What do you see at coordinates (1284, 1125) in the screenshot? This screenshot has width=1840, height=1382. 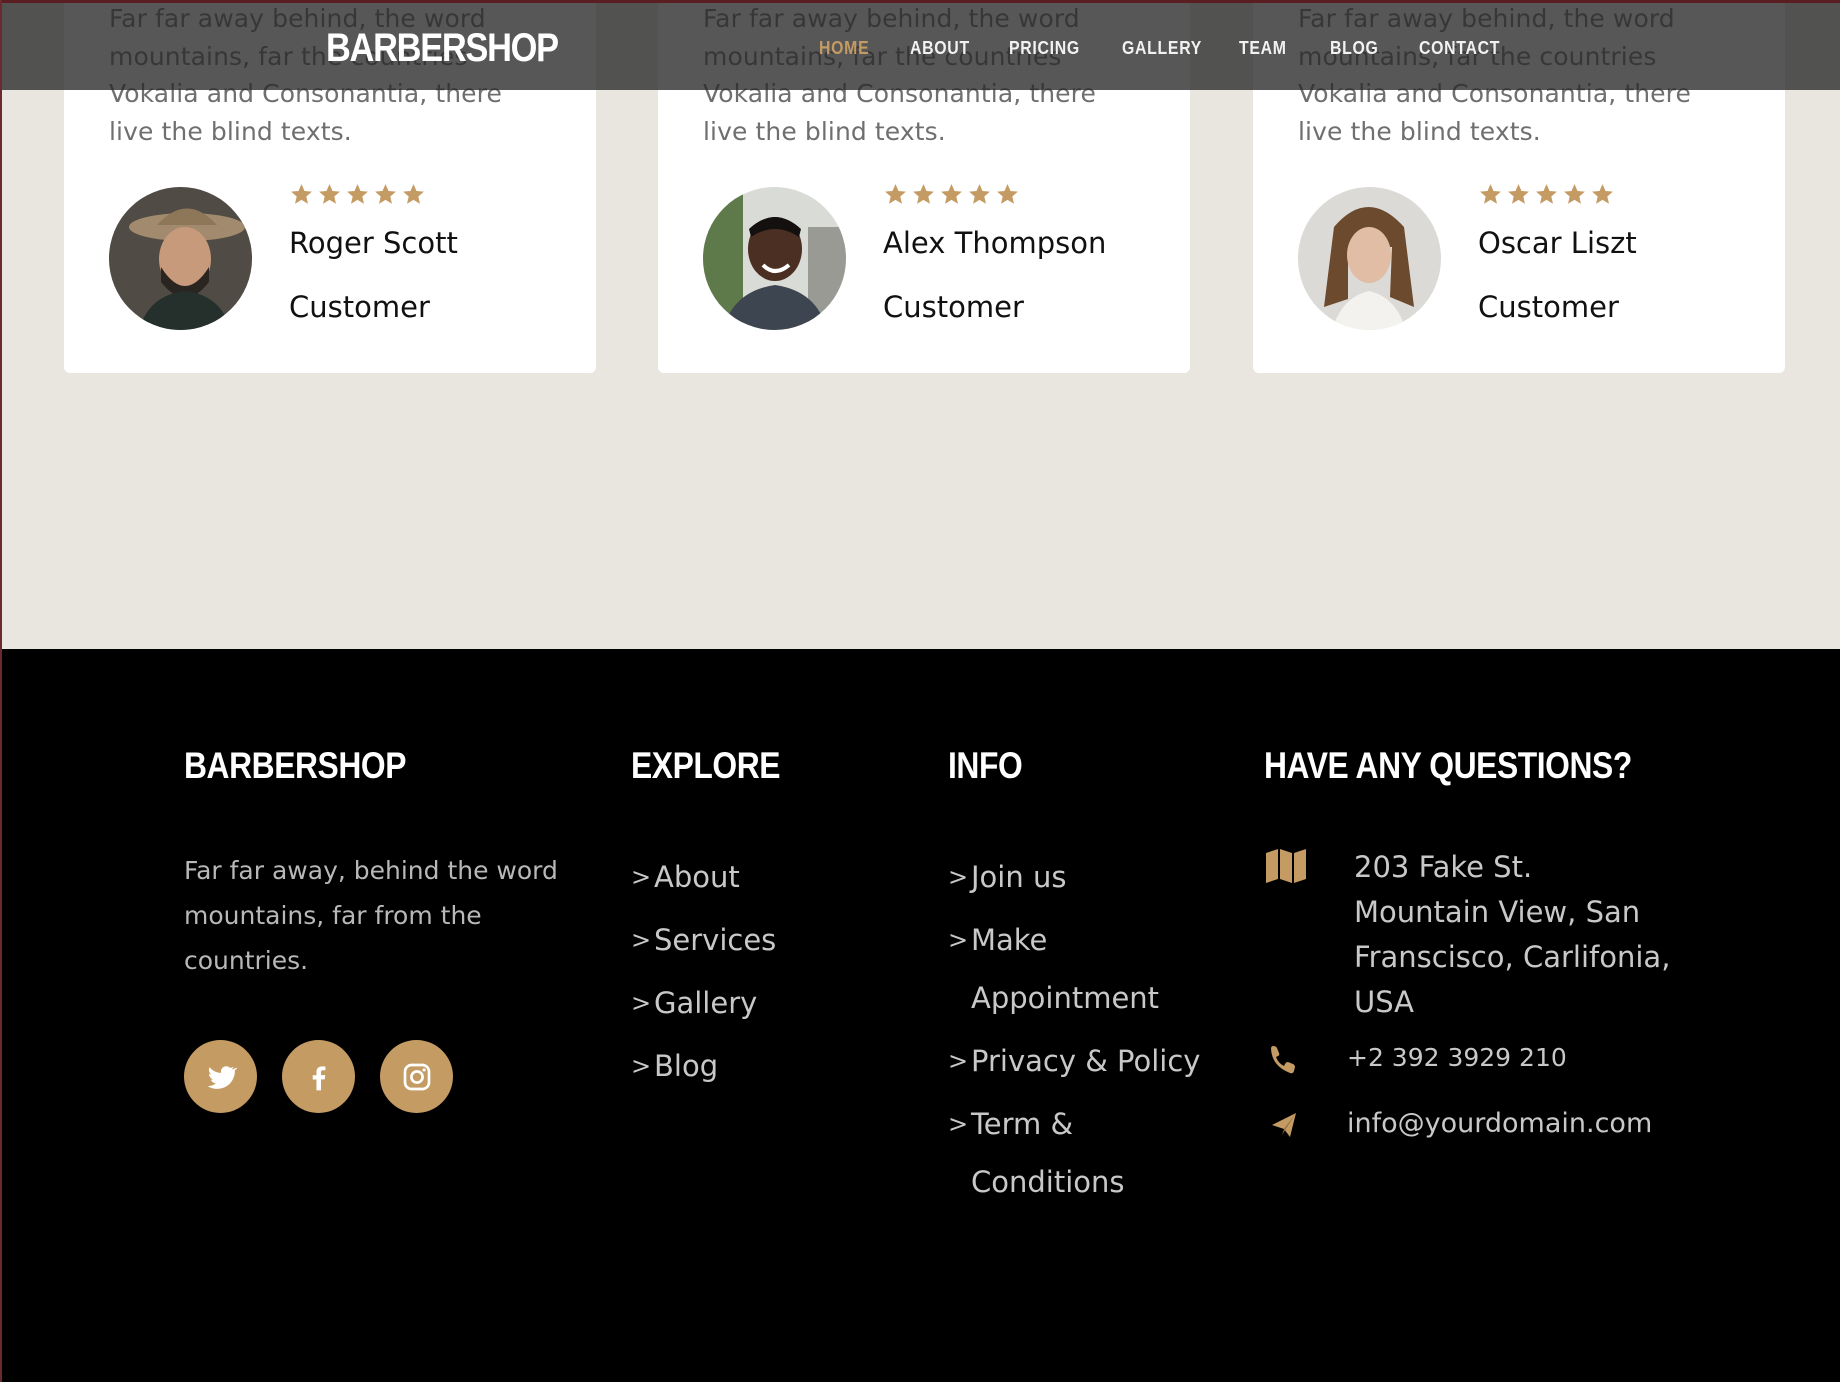 I see `paper-plane-icon` at bounding box center [1284, 1125].